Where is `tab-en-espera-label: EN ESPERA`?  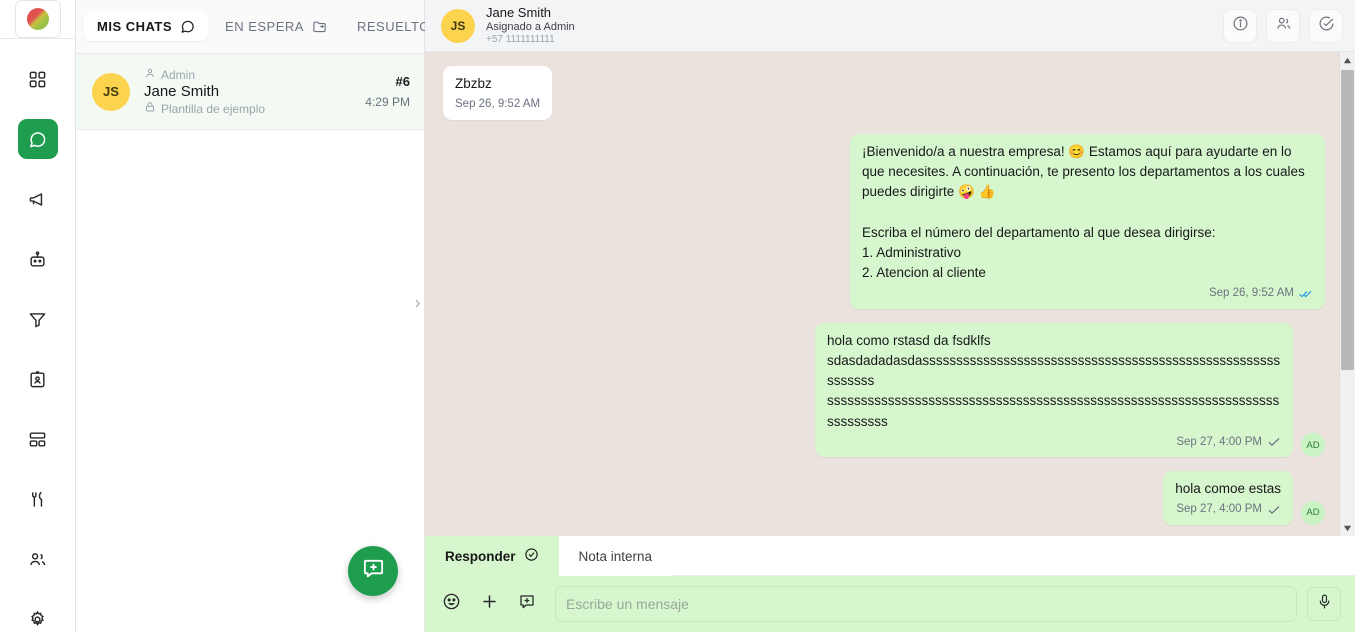 tab-en-espera-label: EN ESPERA is located at coordinates (264, 26).